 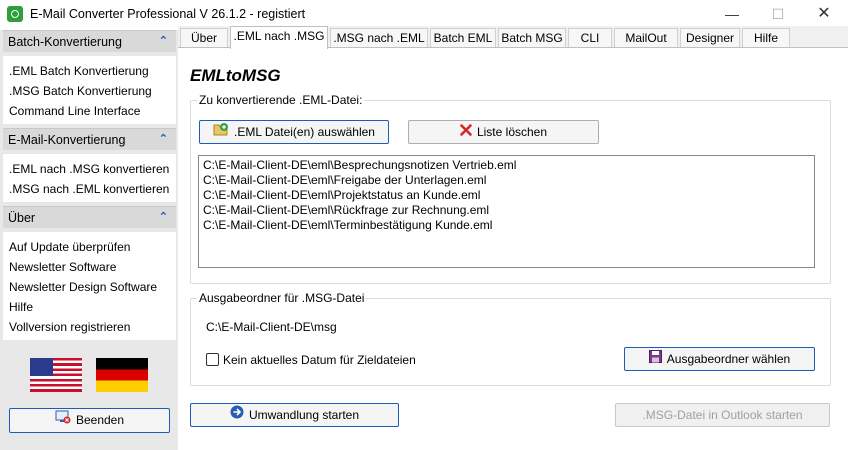 I want to click on sidebar-header-about: Über ⌃, so click(x=89, y=217).